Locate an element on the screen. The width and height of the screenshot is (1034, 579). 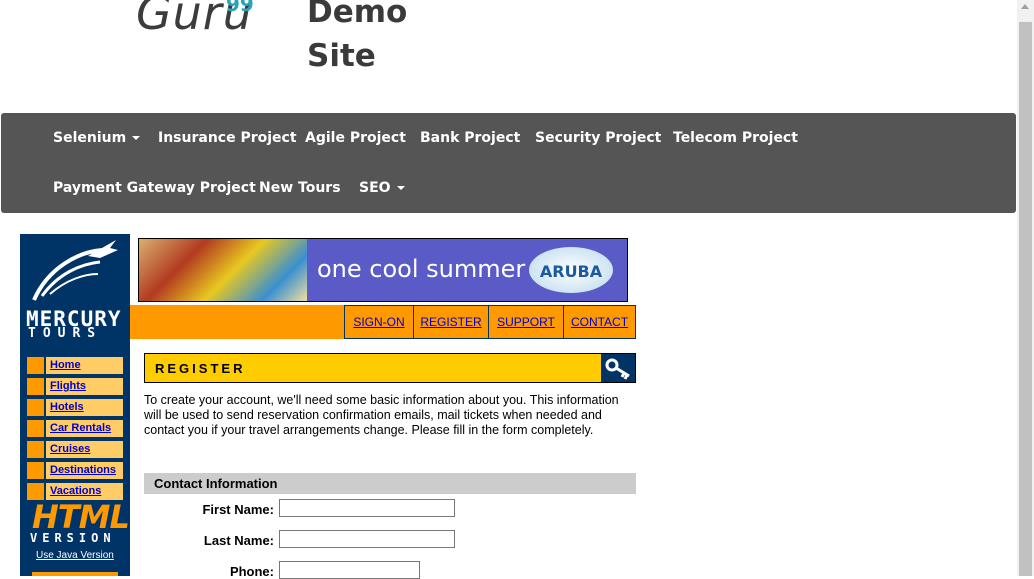
phone-label: Phone: is located at coordinates (251, 571).